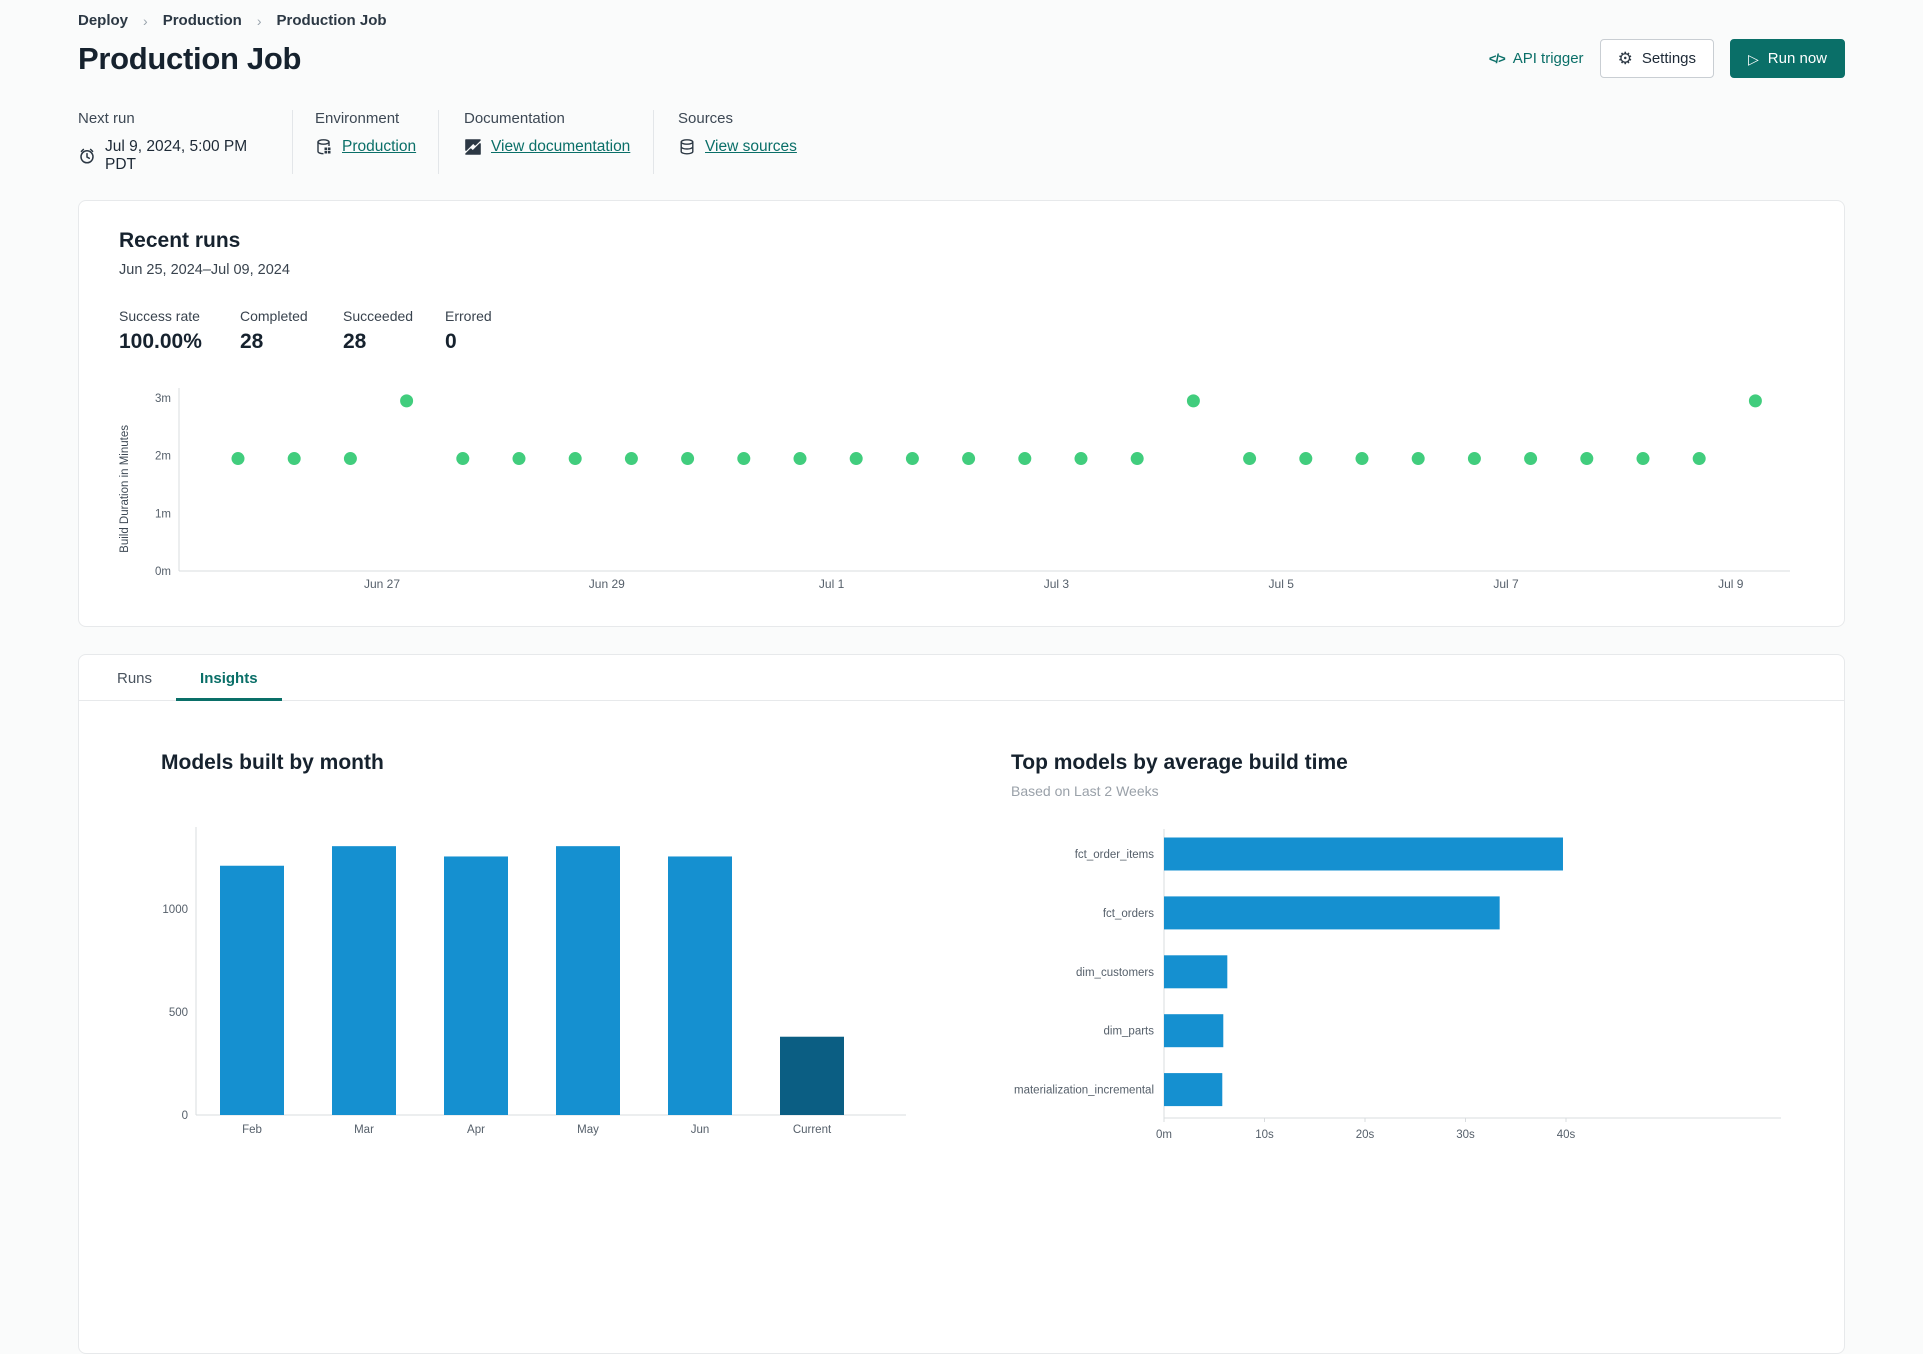 This screenshot has width=1923, height=1354. I want to click on stat-label: Completed, so click(274, 316).